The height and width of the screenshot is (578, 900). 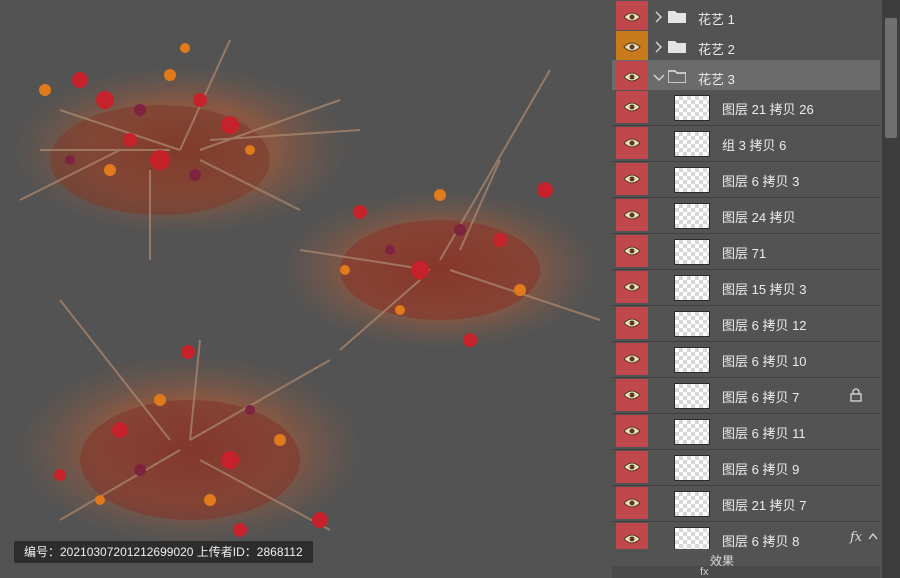 I want to click on group-label: 花艺 2, so click(x=716, y=49).